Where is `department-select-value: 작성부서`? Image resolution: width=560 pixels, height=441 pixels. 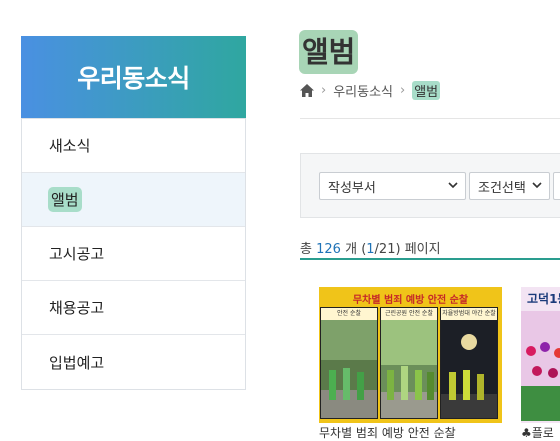 department-select-value: 작성부서 is located at coordinates (352, 188).